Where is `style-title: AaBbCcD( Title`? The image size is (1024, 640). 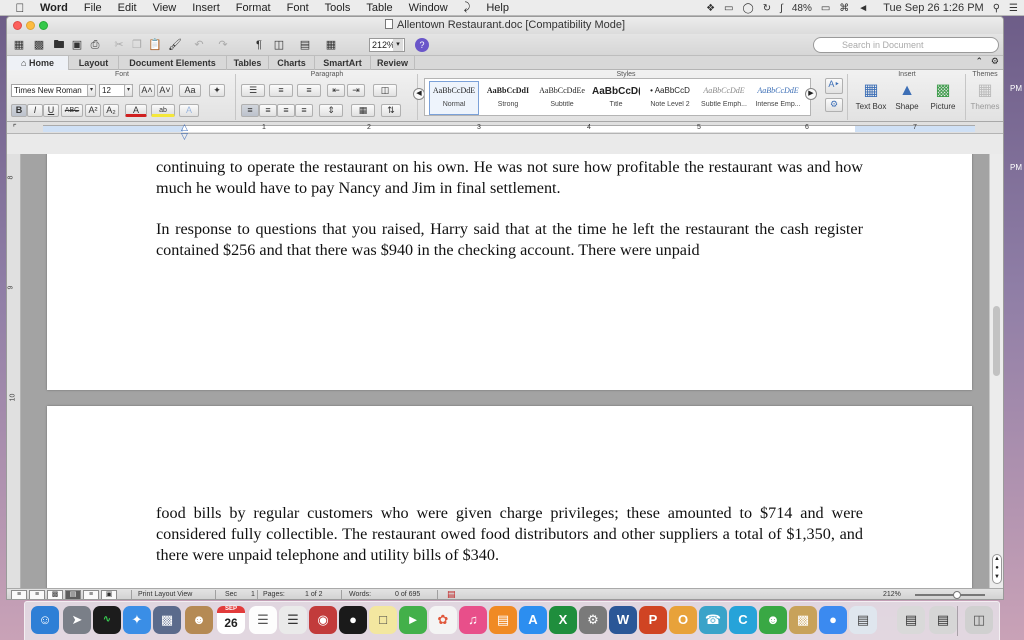 style-title: AaBbCcD( Title is located at coordinates (616, 98).